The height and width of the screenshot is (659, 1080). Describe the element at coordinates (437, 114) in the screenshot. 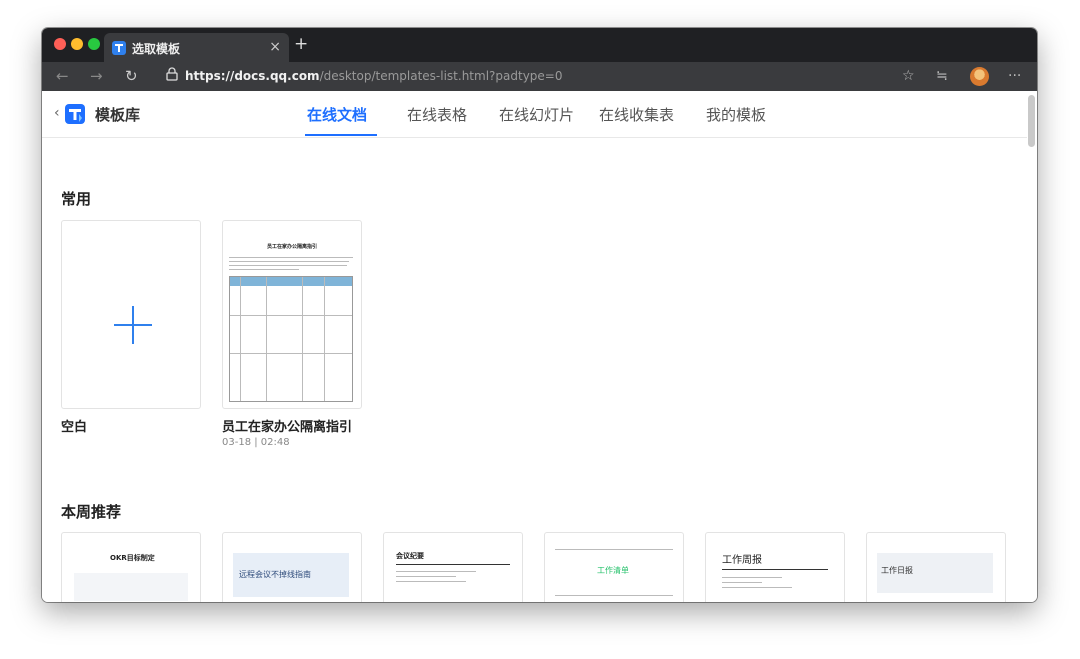

I see `tab-online-sheets: 在线表格` at that location.